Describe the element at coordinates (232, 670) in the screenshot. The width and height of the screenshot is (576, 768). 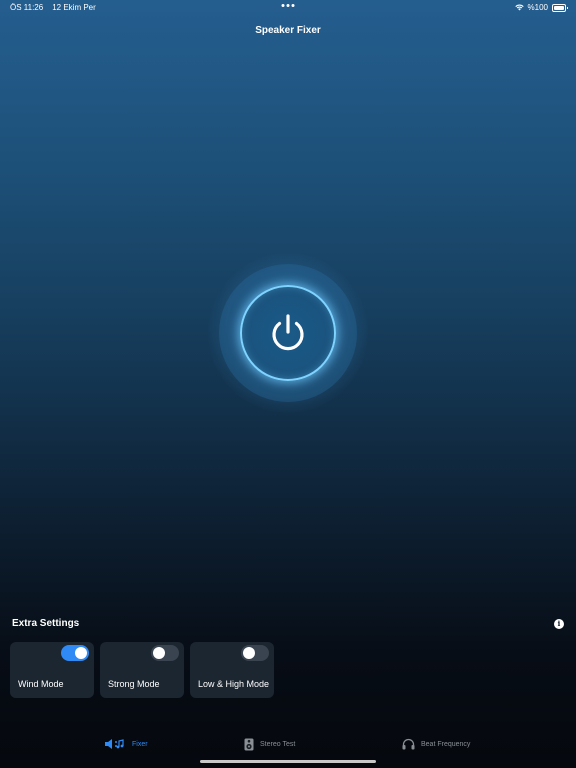
I see `mode-card-low-high: Low & High Mode` at that location.